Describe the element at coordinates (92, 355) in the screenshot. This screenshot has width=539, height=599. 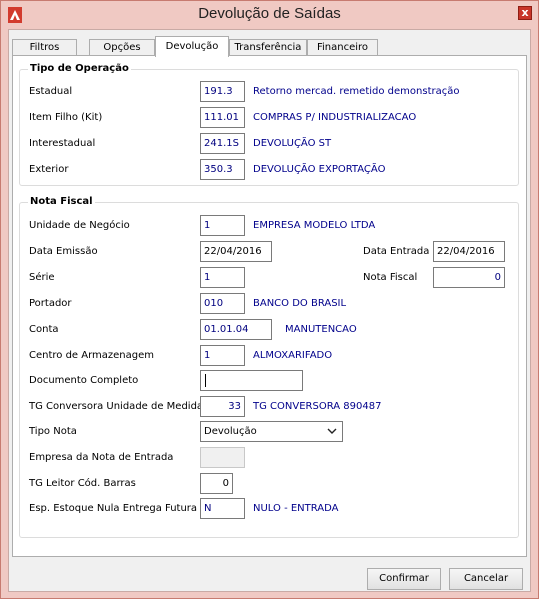
I see `label-centro-armazenagem: Centro de Armazenagem` at that location.